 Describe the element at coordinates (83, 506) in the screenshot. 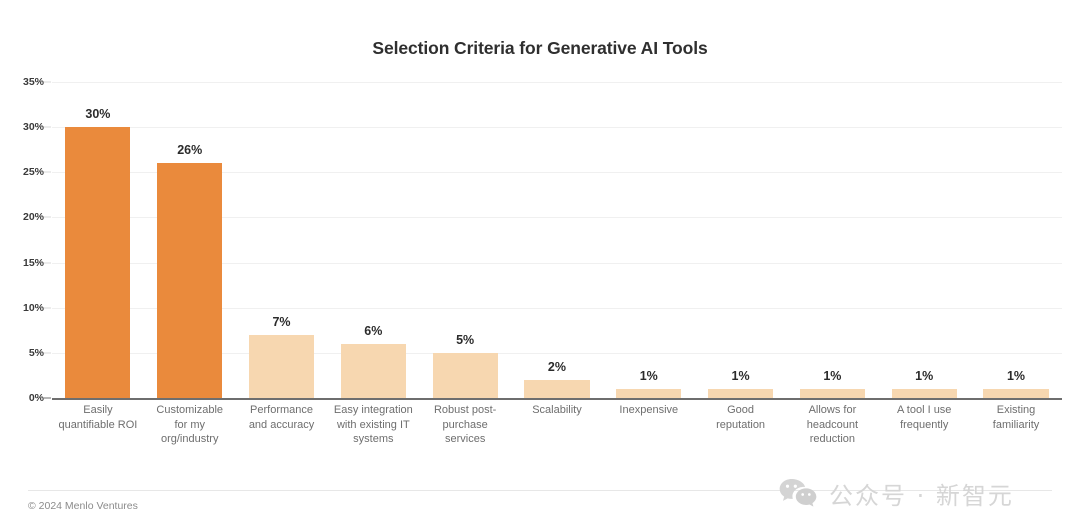

I see `copyright-credit: © 2024 Menlo Ventures` at that location.